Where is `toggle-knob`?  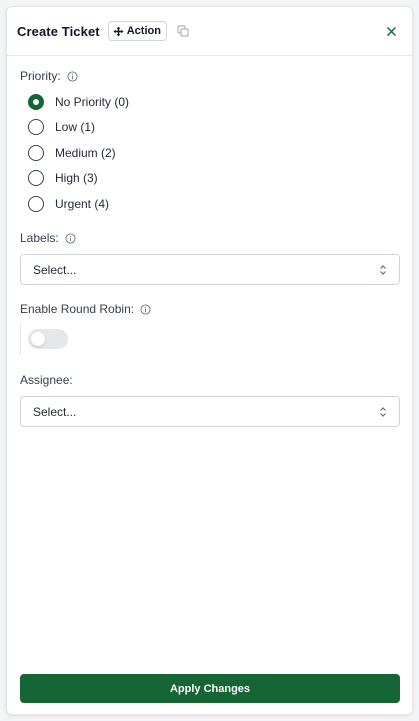
toggle-knob is located at coordinates (38, 339).